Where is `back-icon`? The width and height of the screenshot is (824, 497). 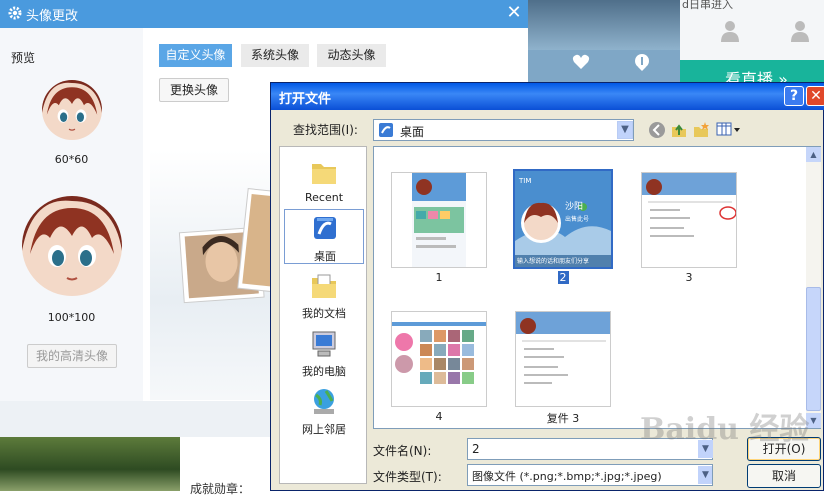 back-icon is located at coordinates (657, 130).